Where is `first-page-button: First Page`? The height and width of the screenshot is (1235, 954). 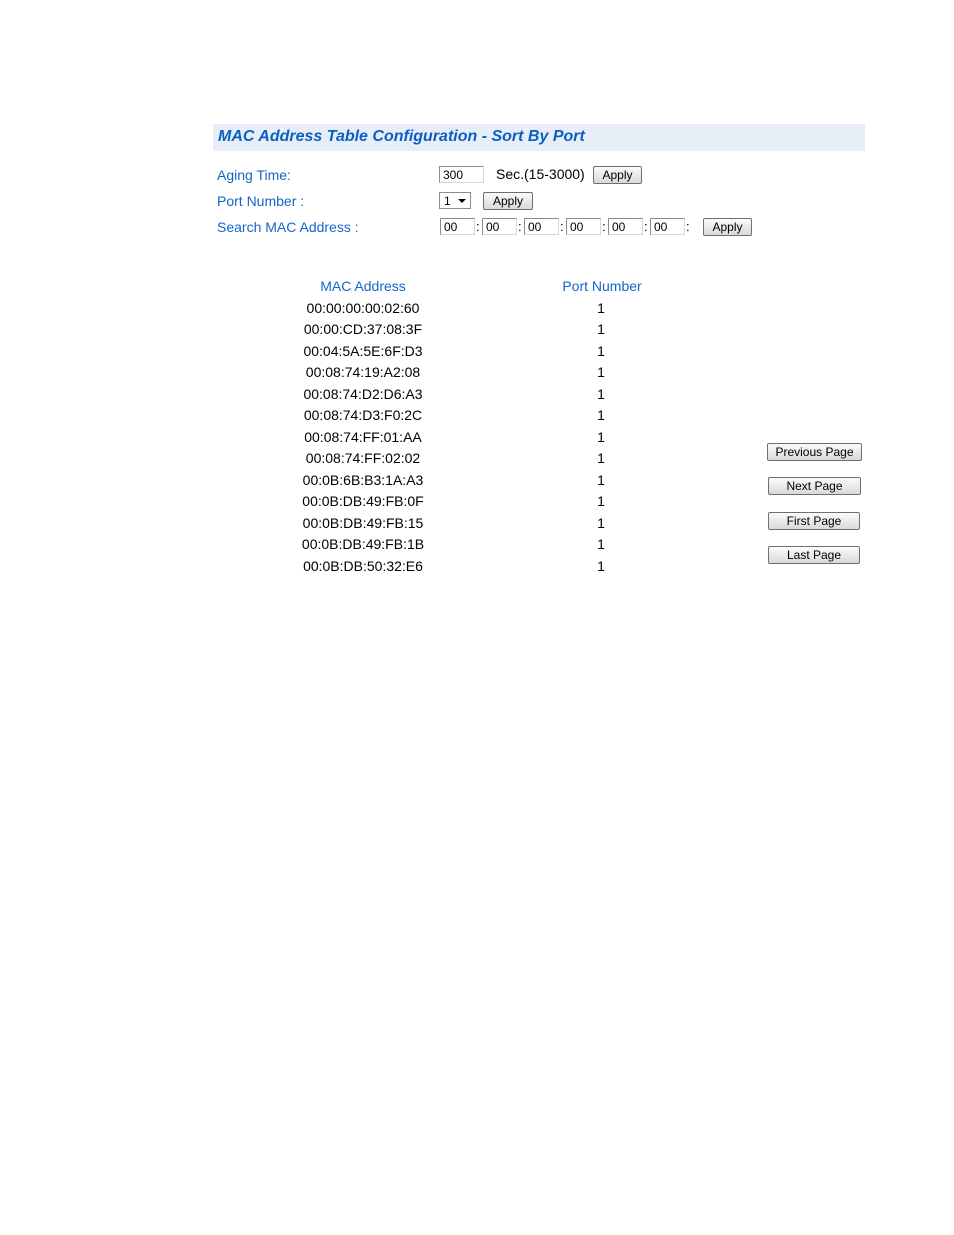
first-page-button: First Page is located at coordinates (814, 521).